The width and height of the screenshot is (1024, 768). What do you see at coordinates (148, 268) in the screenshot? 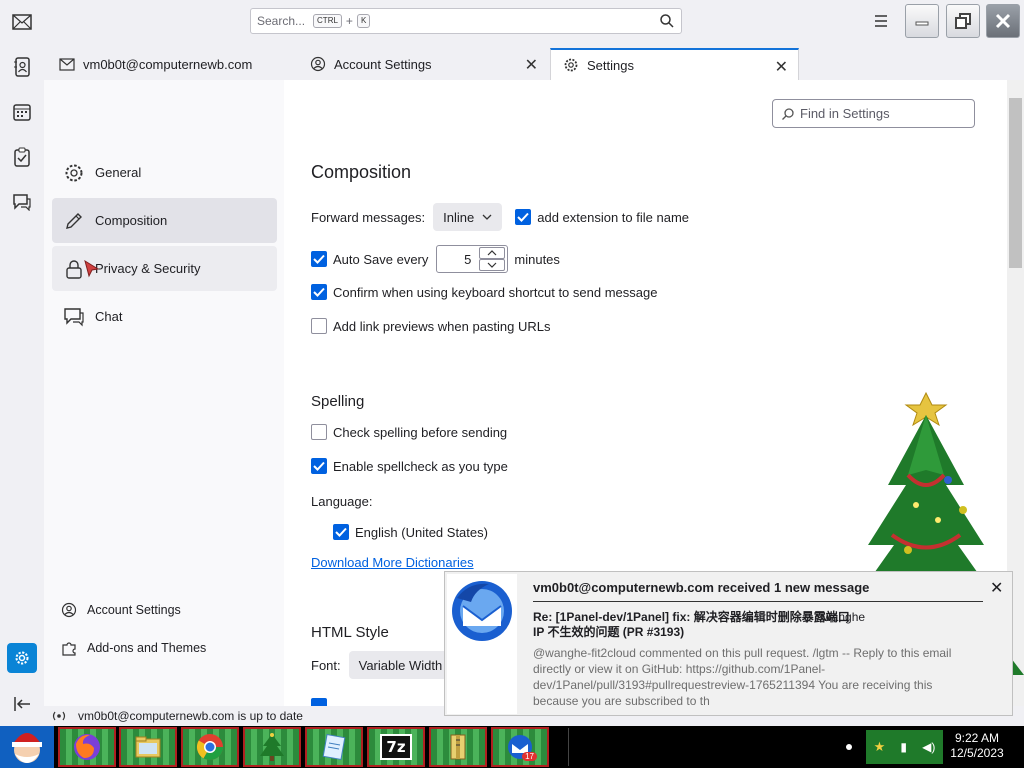
I see `category-label: Privacy & Security` at bounding box center [148, 268].